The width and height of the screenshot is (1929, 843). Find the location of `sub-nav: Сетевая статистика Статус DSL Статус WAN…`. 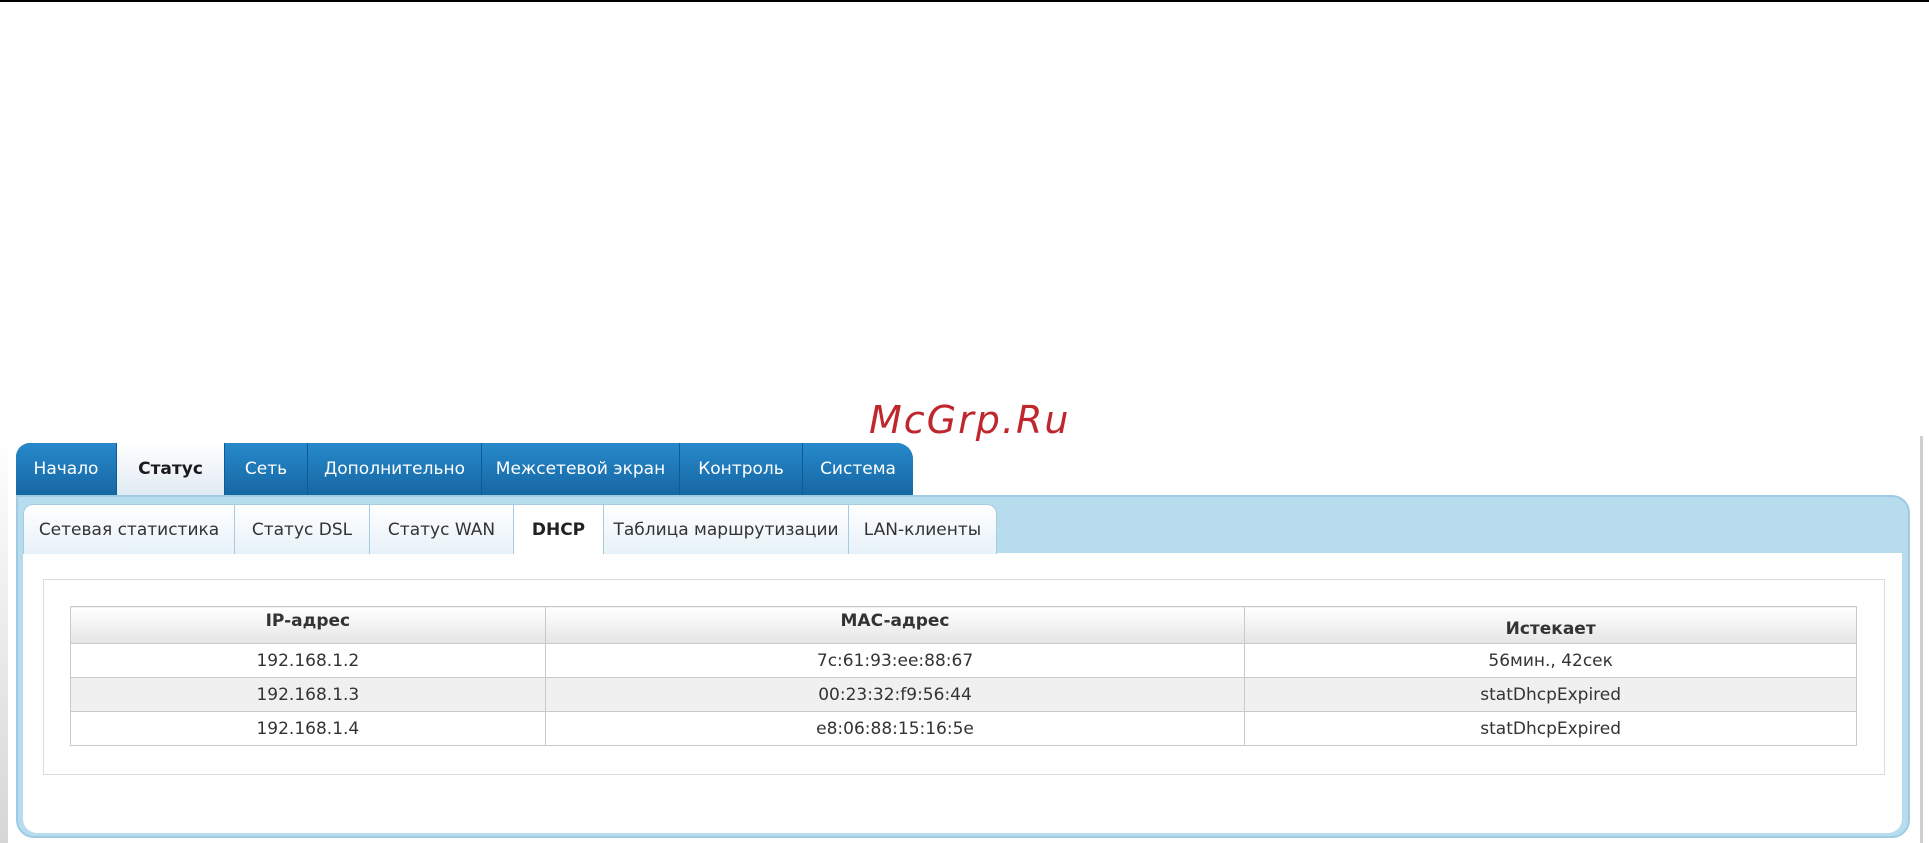

sub-nav: Сетевая статистика Статус DSL Статус WAN… is located at coordinates (510, 529).